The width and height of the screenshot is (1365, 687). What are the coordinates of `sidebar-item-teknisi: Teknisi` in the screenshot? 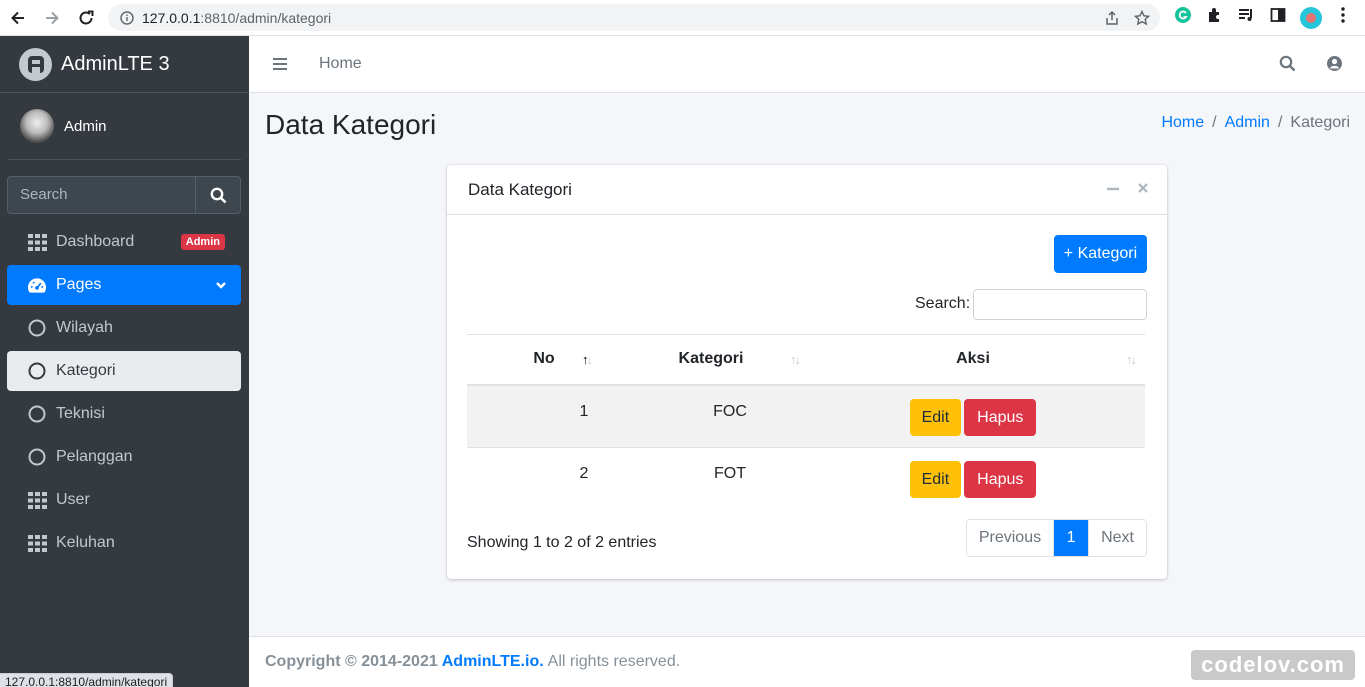 It's located at (124, 414).